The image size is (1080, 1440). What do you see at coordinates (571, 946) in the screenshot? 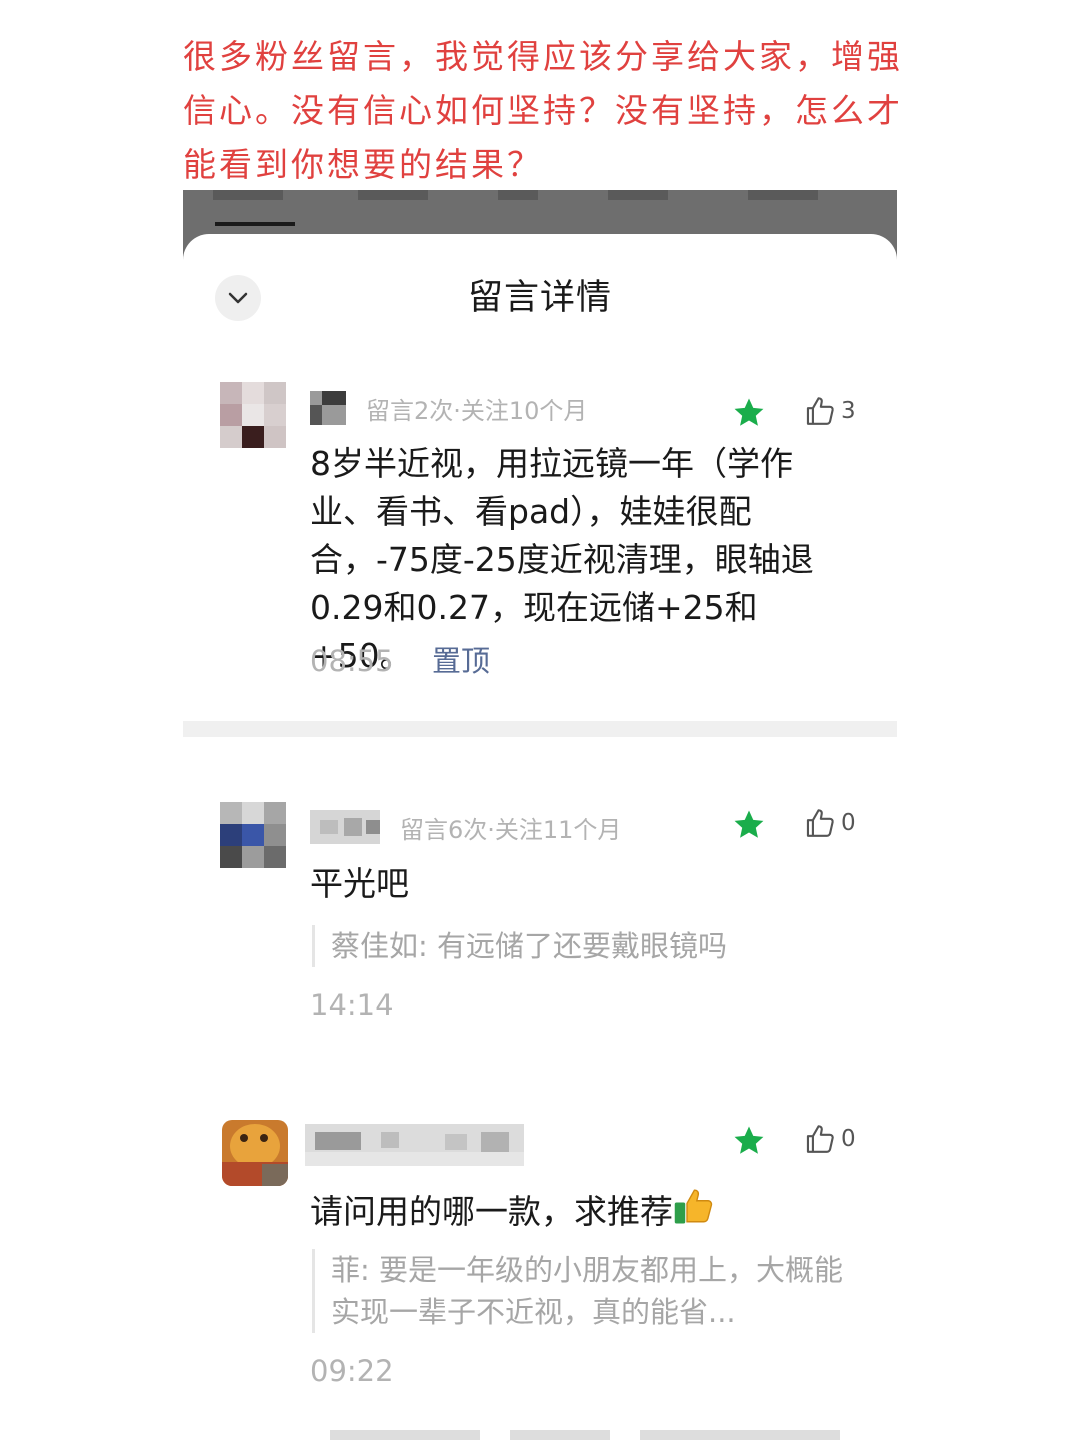
I see `reply-quote: 蔡佳如: 有远储了还要戴眼镜吗` at bounding box center [571, 946].